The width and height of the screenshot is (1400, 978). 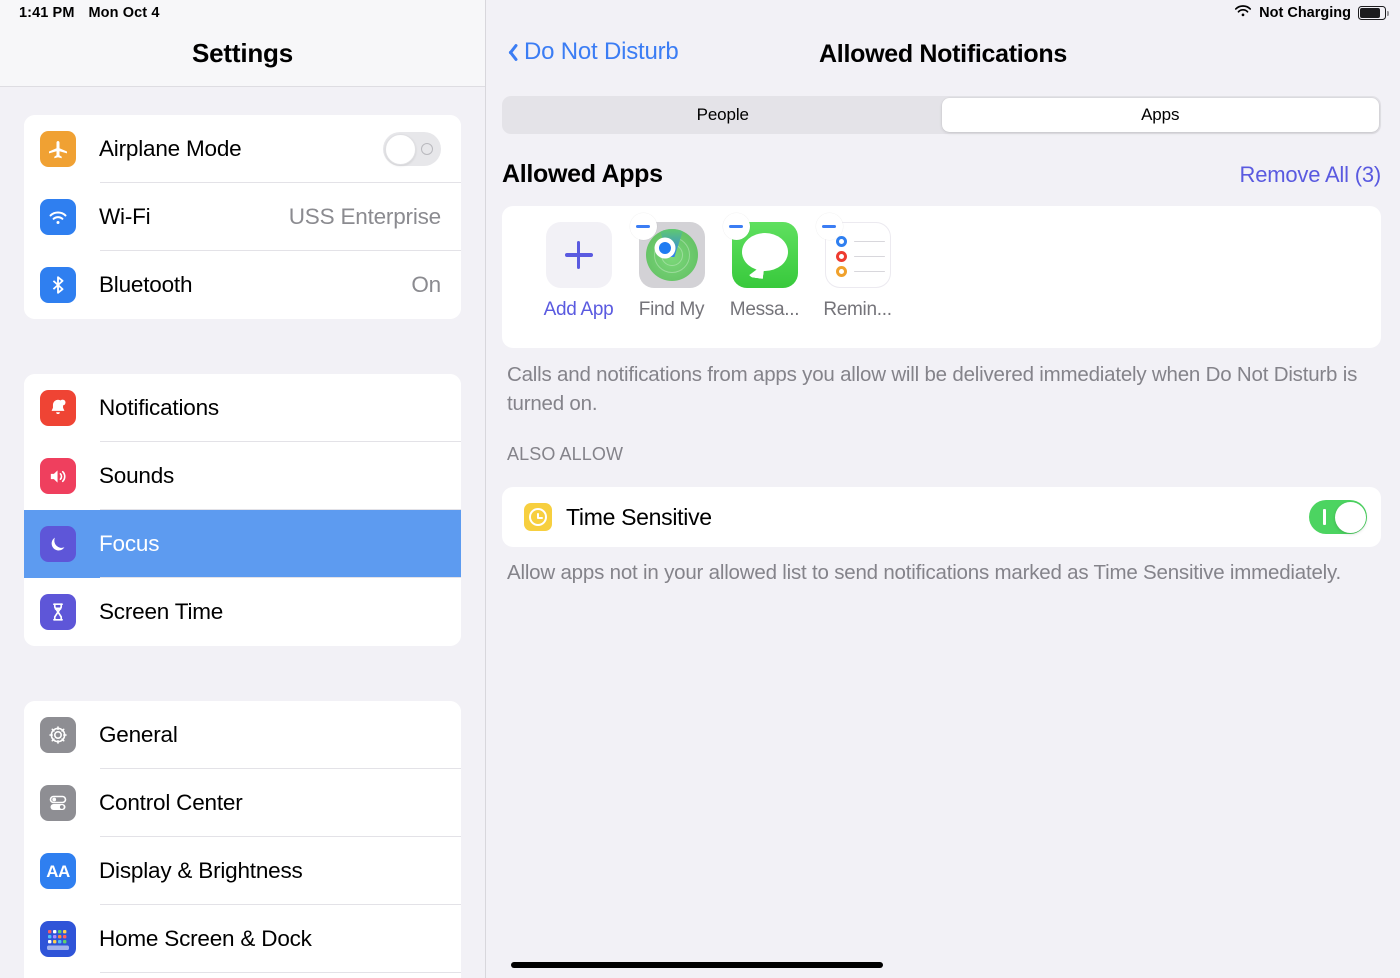 I want to click on aa-icon: AA, so click(x=58, y=871).